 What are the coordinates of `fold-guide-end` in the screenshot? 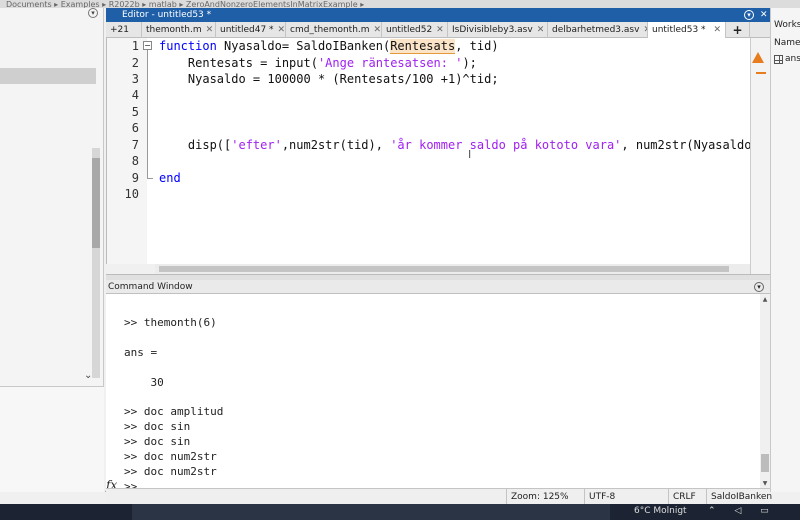 It's located at (150, 178).